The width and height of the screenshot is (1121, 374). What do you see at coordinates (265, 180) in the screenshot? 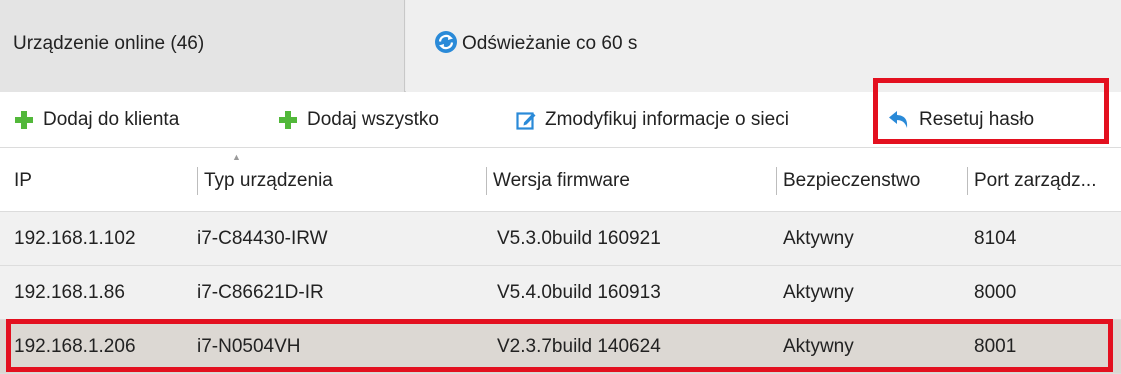
I see `column-header-device-type: Typ urządzenia` at bounding box center [265, 180].